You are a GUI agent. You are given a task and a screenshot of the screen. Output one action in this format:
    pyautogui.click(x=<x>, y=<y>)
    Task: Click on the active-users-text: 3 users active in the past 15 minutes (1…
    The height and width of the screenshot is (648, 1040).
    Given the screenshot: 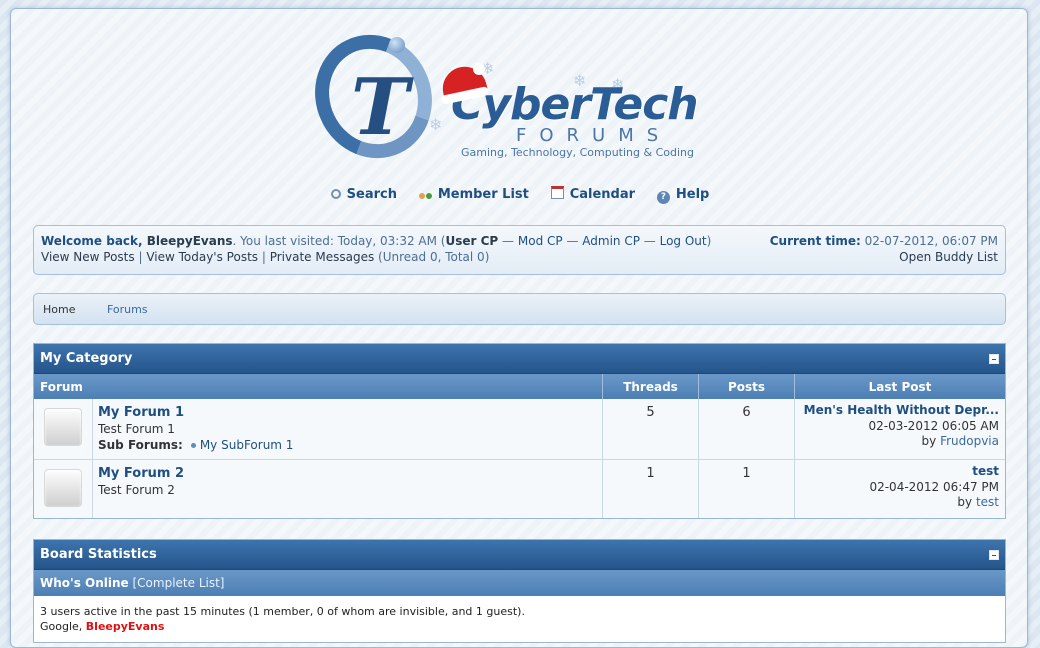 What is the action you would take?
    pyautogui.click(x=282, y=611)
    